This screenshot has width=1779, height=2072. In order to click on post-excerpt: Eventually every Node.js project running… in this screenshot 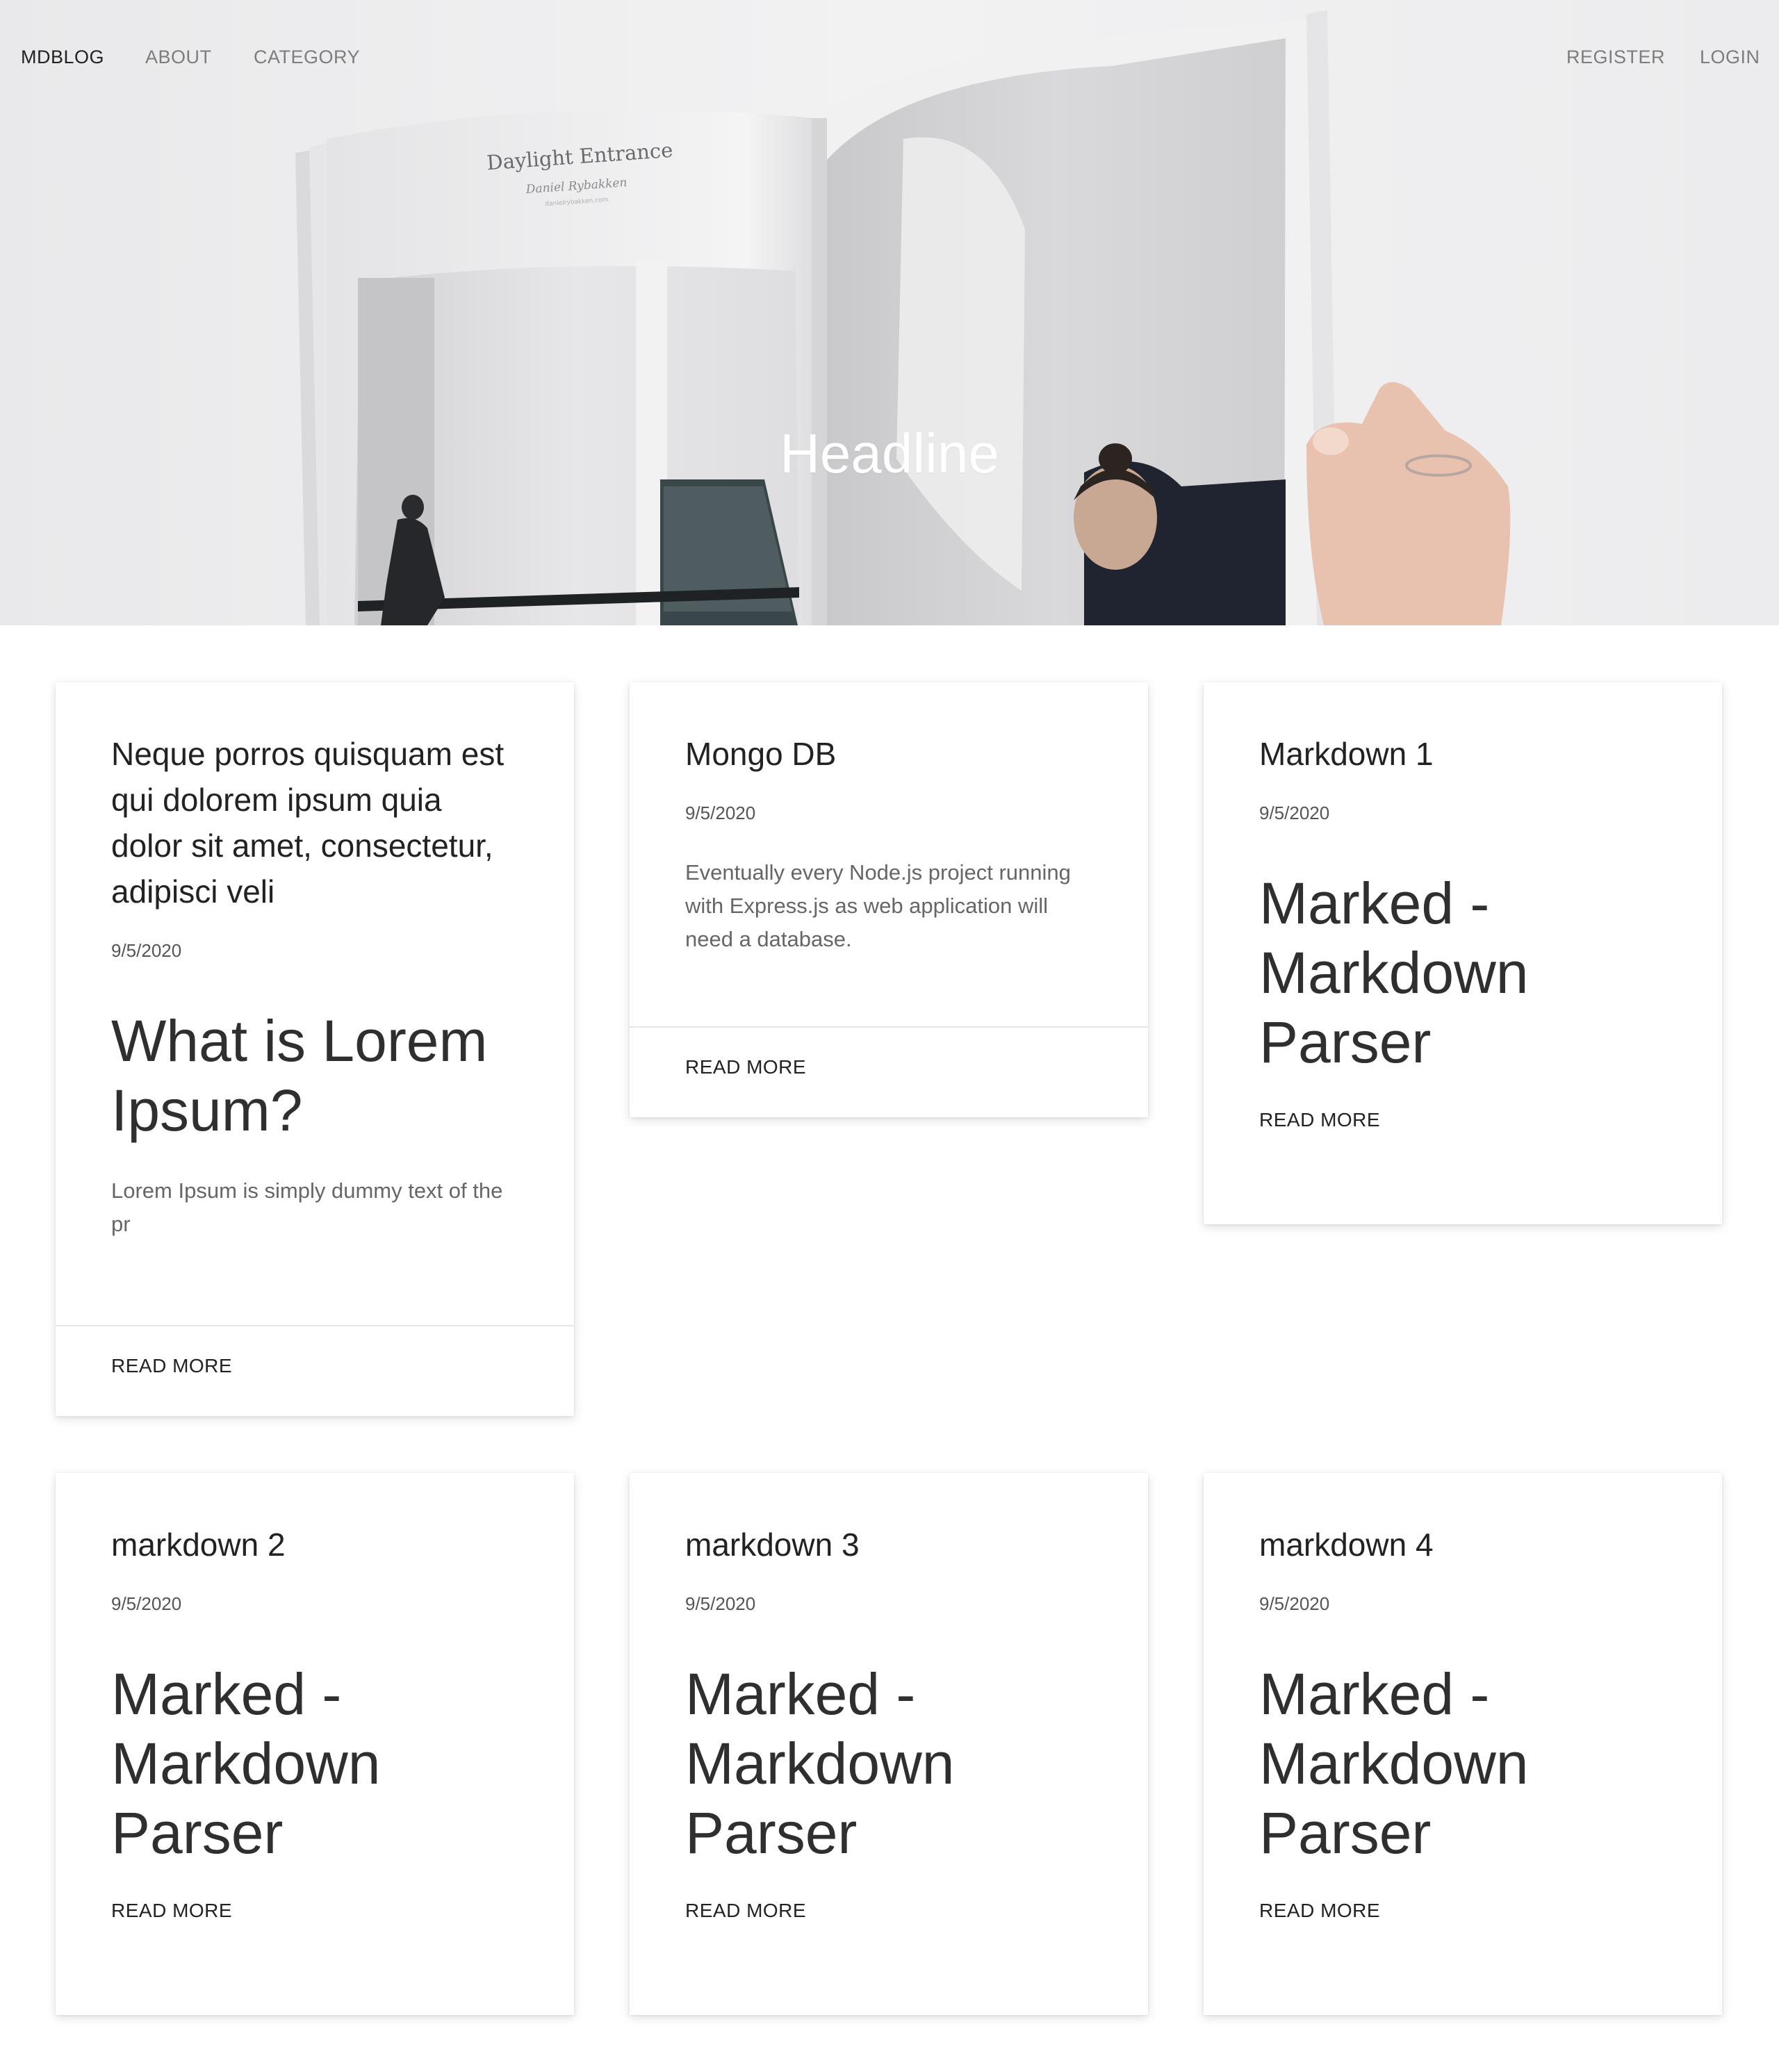, I will do `click(878, 906)`.